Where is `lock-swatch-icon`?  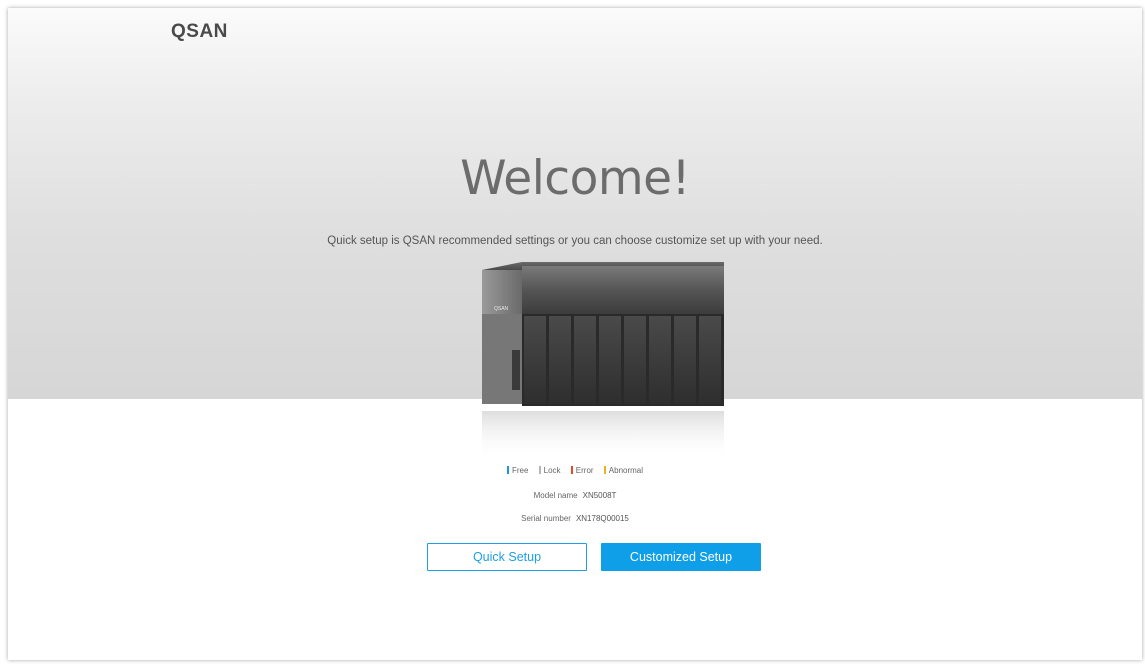 lock-swatch-icon is located at coordinates (539, 470).